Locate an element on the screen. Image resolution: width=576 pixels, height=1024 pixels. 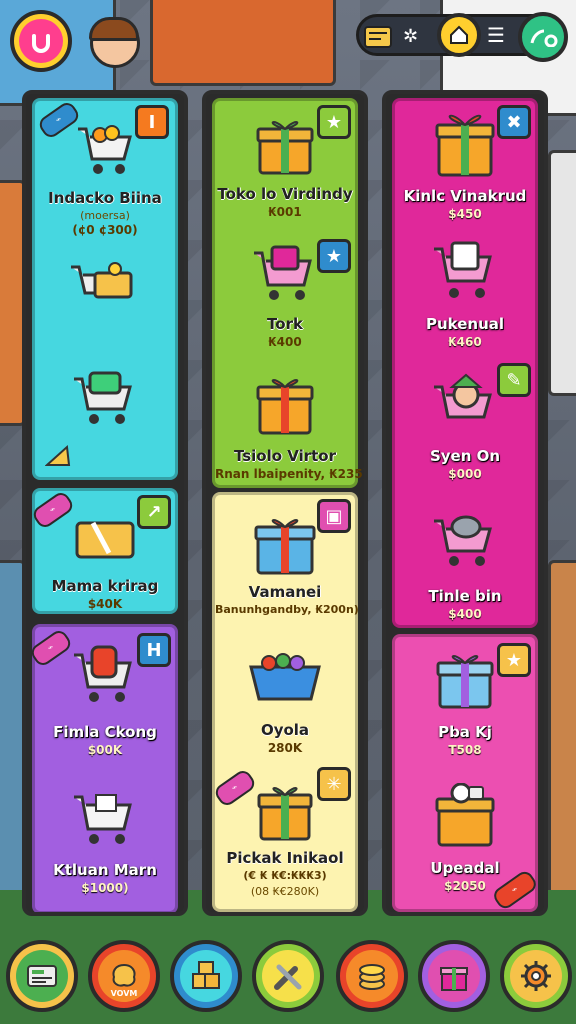
tile-badge: I is located at coordinates (152, 122).